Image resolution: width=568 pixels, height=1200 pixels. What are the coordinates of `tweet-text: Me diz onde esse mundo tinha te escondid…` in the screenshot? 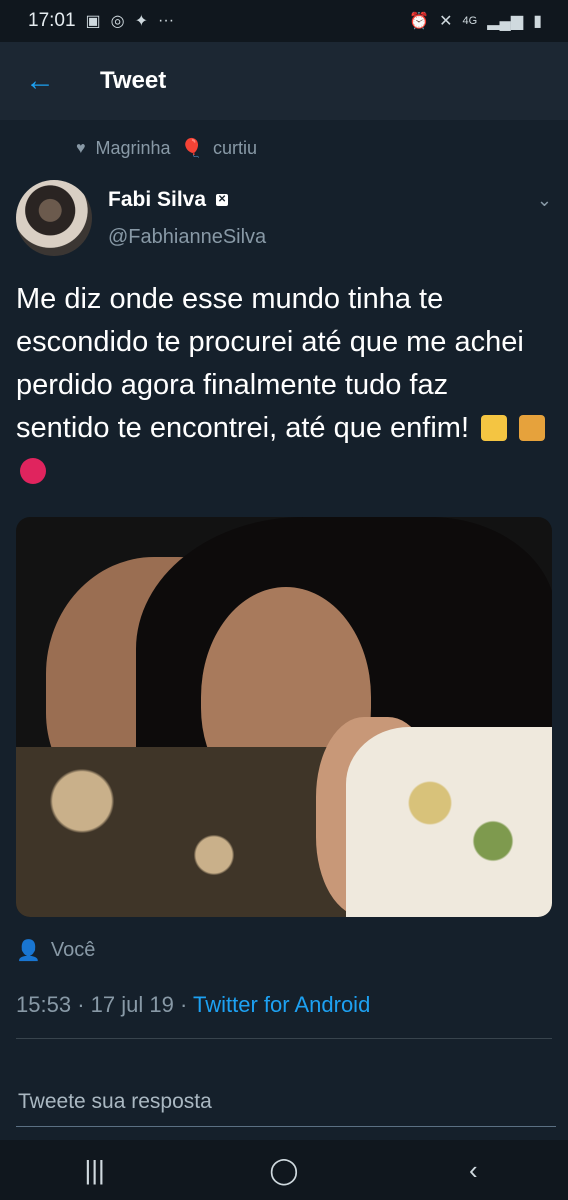 It's located at (270, 363).